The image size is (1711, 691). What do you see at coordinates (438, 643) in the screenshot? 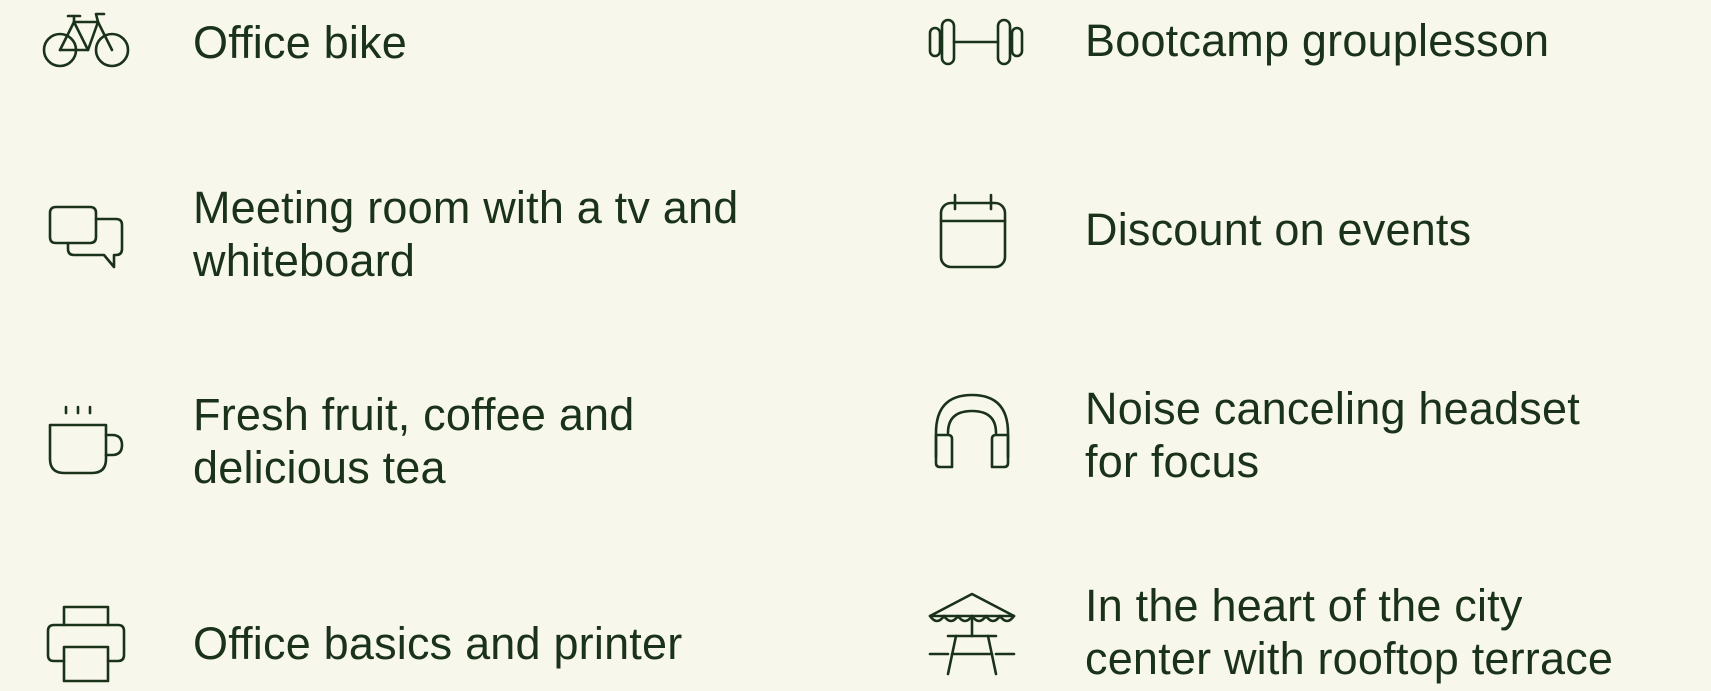
I see `feature-label: Office basics and printer` at bounding box center [438, 643].